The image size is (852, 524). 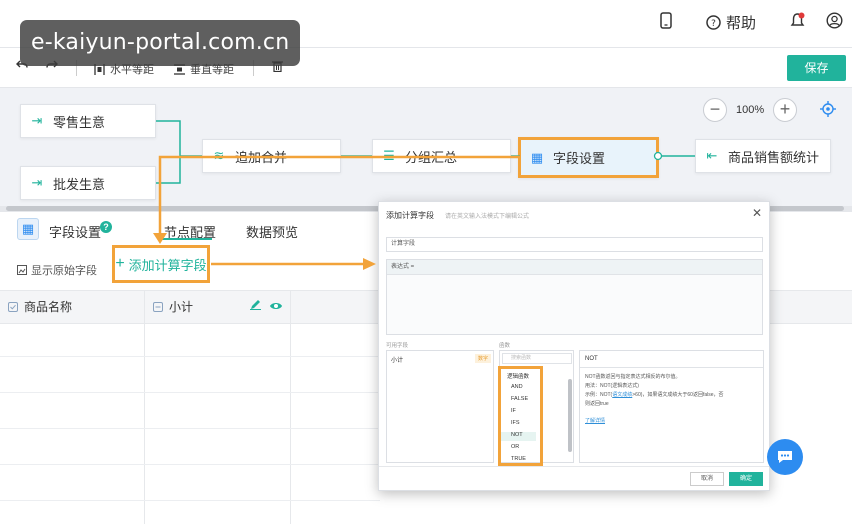 I want to click on expression-editor: 表达式 =, so click(x=574, y=297).